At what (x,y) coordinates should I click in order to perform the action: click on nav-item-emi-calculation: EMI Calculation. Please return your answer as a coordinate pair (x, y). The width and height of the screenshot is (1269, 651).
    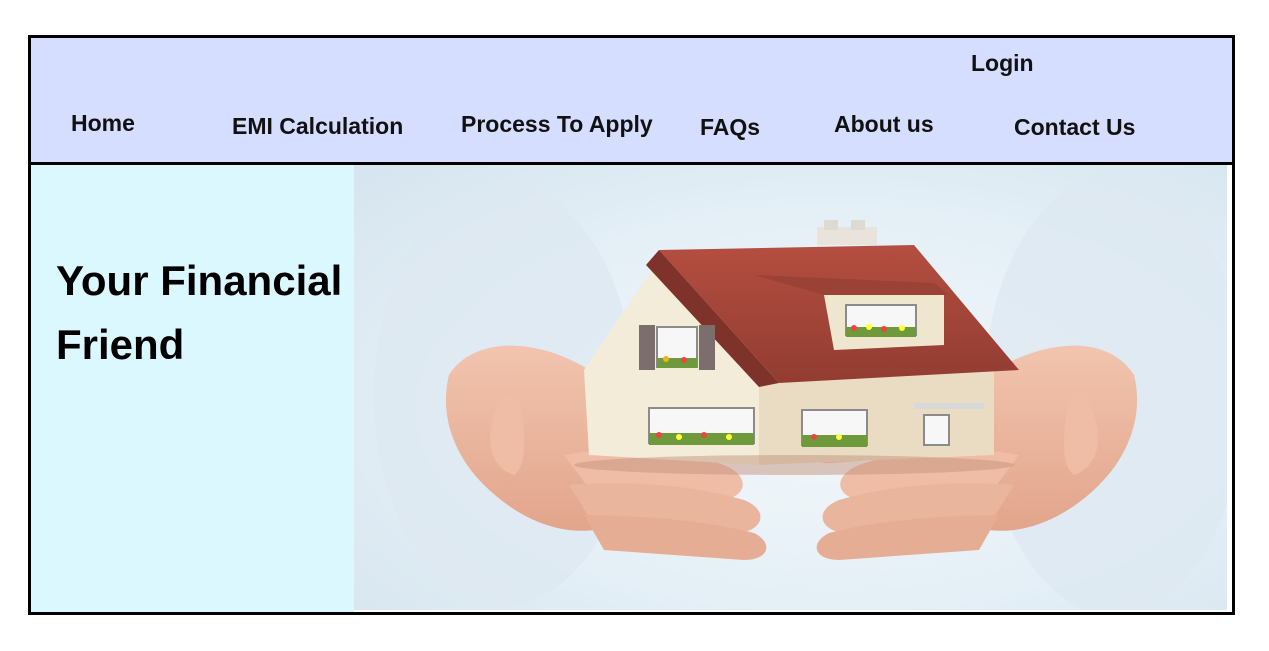
    Looking at the image, I should click on (317, 126).